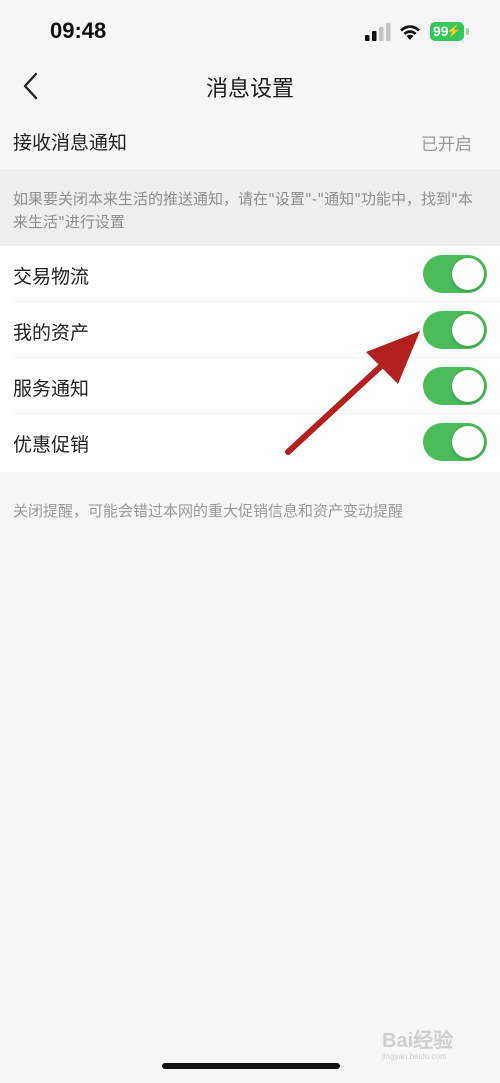 This screenshot has width=500, height=1083. What do you see at coordinates (410, 32) in the screenshot?
I see `wifi-icon` at bounding box center [410, 32].